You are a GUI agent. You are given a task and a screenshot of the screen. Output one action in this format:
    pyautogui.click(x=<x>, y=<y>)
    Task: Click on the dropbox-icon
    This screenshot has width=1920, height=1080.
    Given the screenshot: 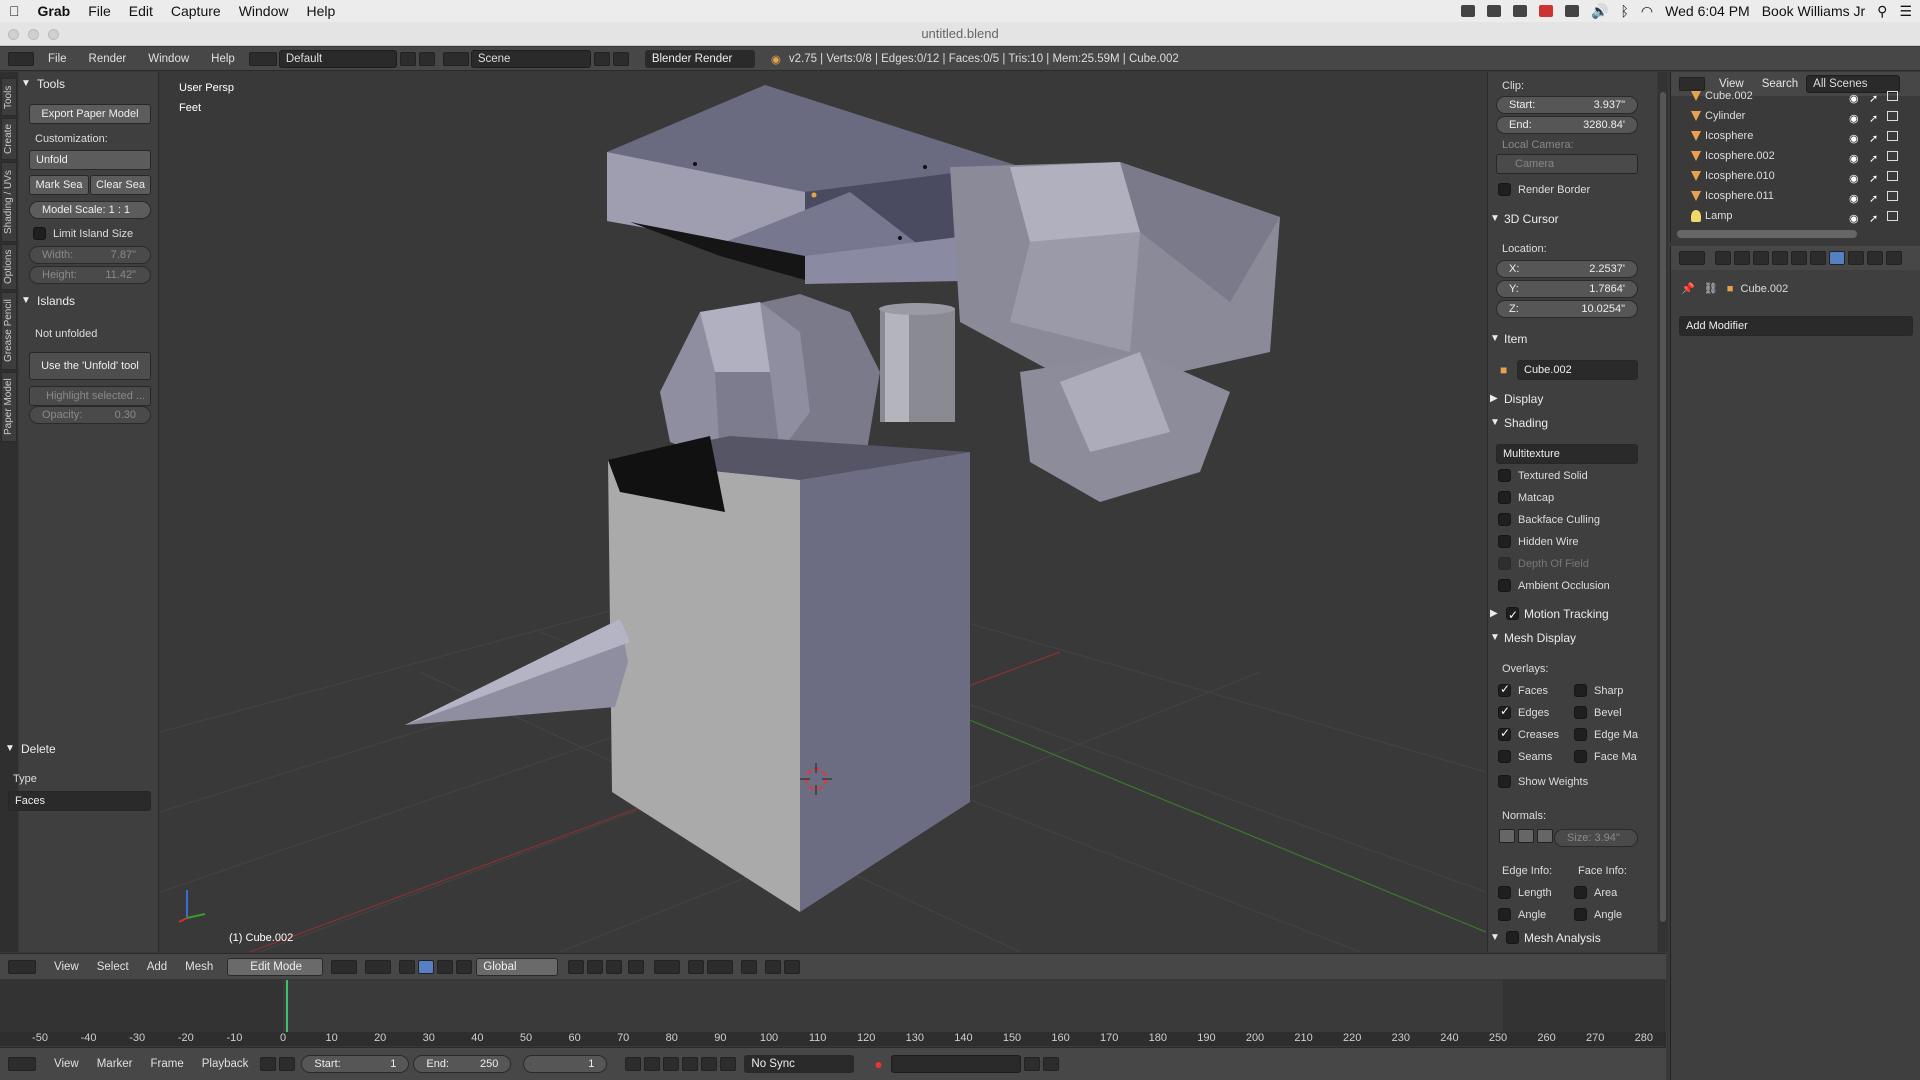 What is the action you would take?
    pyautogui.click(x=1494, y=11)
    